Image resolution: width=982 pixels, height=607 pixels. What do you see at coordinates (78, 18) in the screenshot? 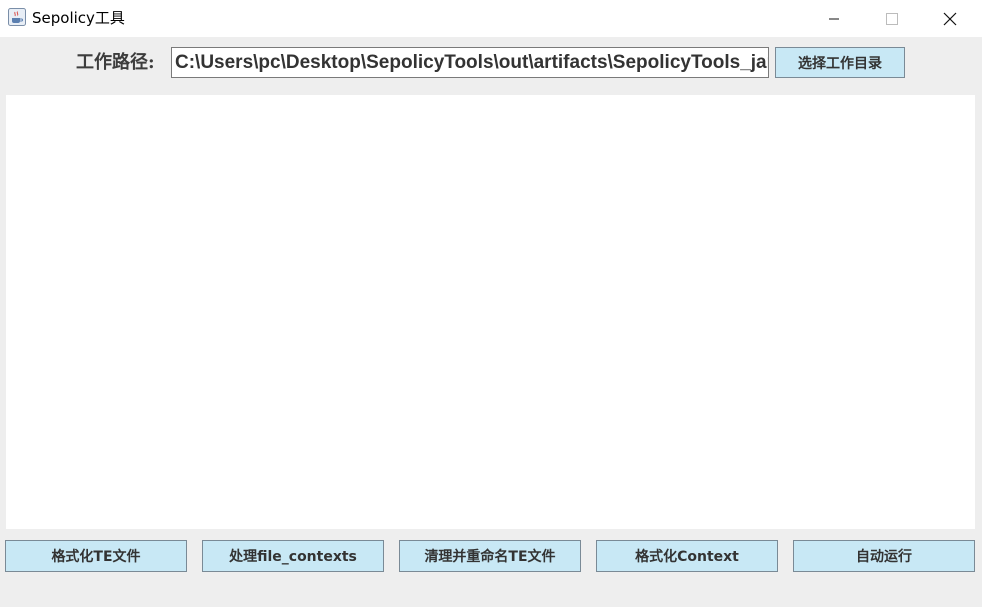
I see `window-title: Sepolicy工具` at bounding box center [78, 18].